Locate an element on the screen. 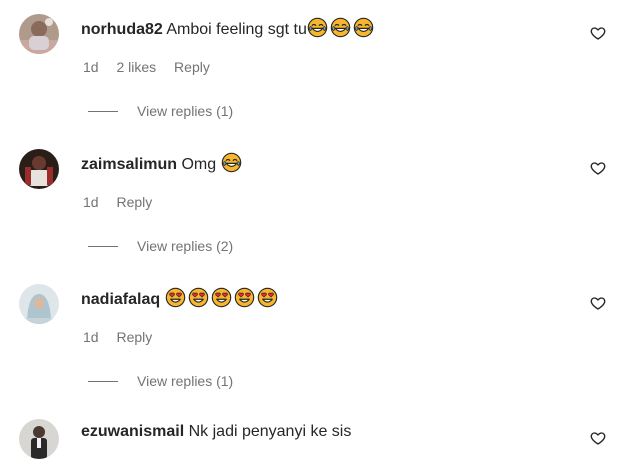 This screenshot has height=467, width=622. comment-username: norhuda82 is located at coordinates (122, 29).